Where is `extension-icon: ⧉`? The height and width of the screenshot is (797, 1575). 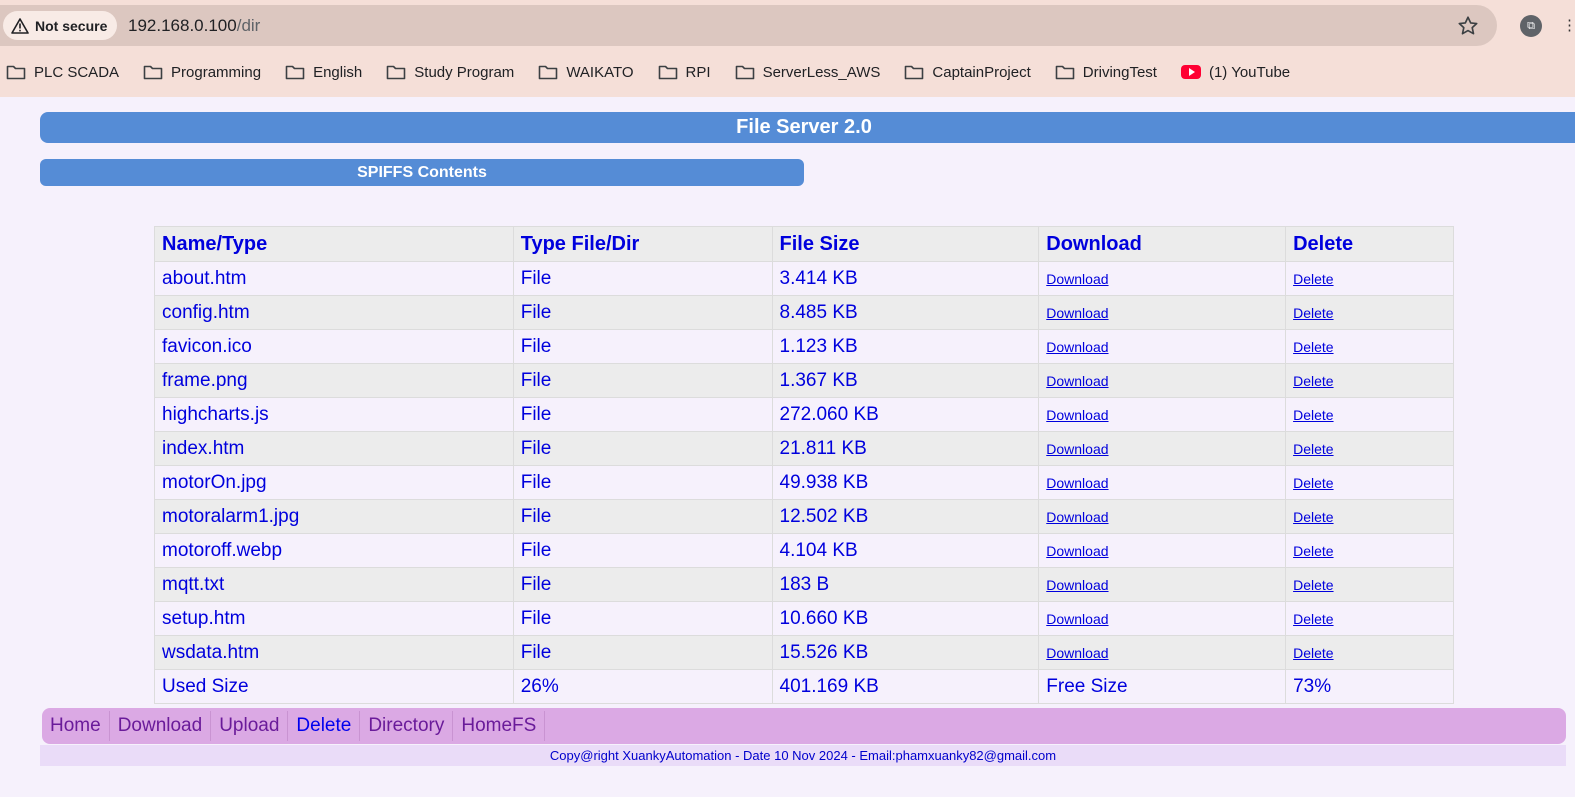 extension-icon: ⧉ is located at coordinates (1531, 26).